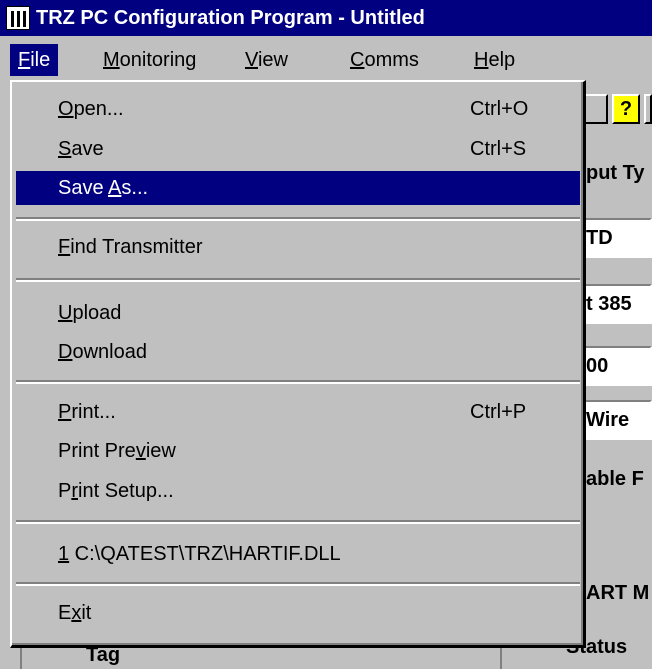 The height and width of the screenshot is (669, 652). I want to click on window-title: TRZ PC Configuration Program - Untitled, so click(230, 18).